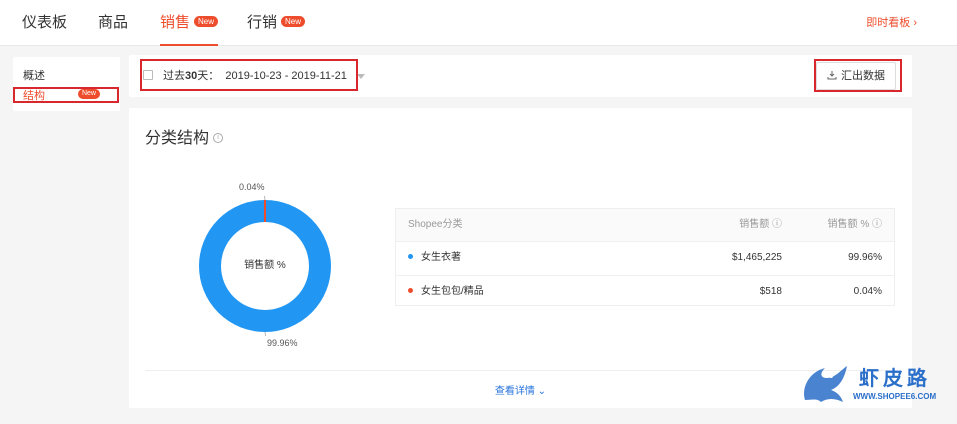 The width and height of the screenshot is (957, 424). Describe the element at coordinates (218, 137) in the screenshot. I see `info-icon: i` at that location.